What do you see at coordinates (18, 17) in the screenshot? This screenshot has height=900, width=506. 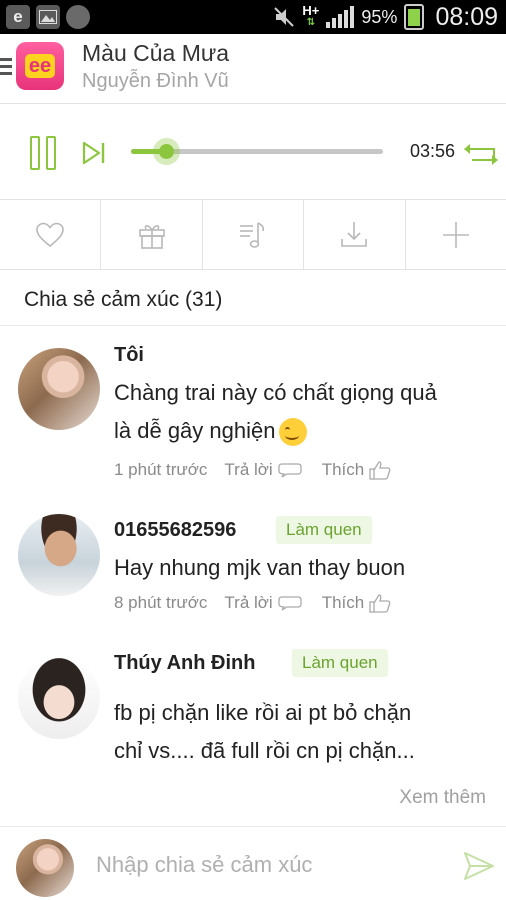 I see `browser-notification-icon: e` at bounding box center [18, 17].